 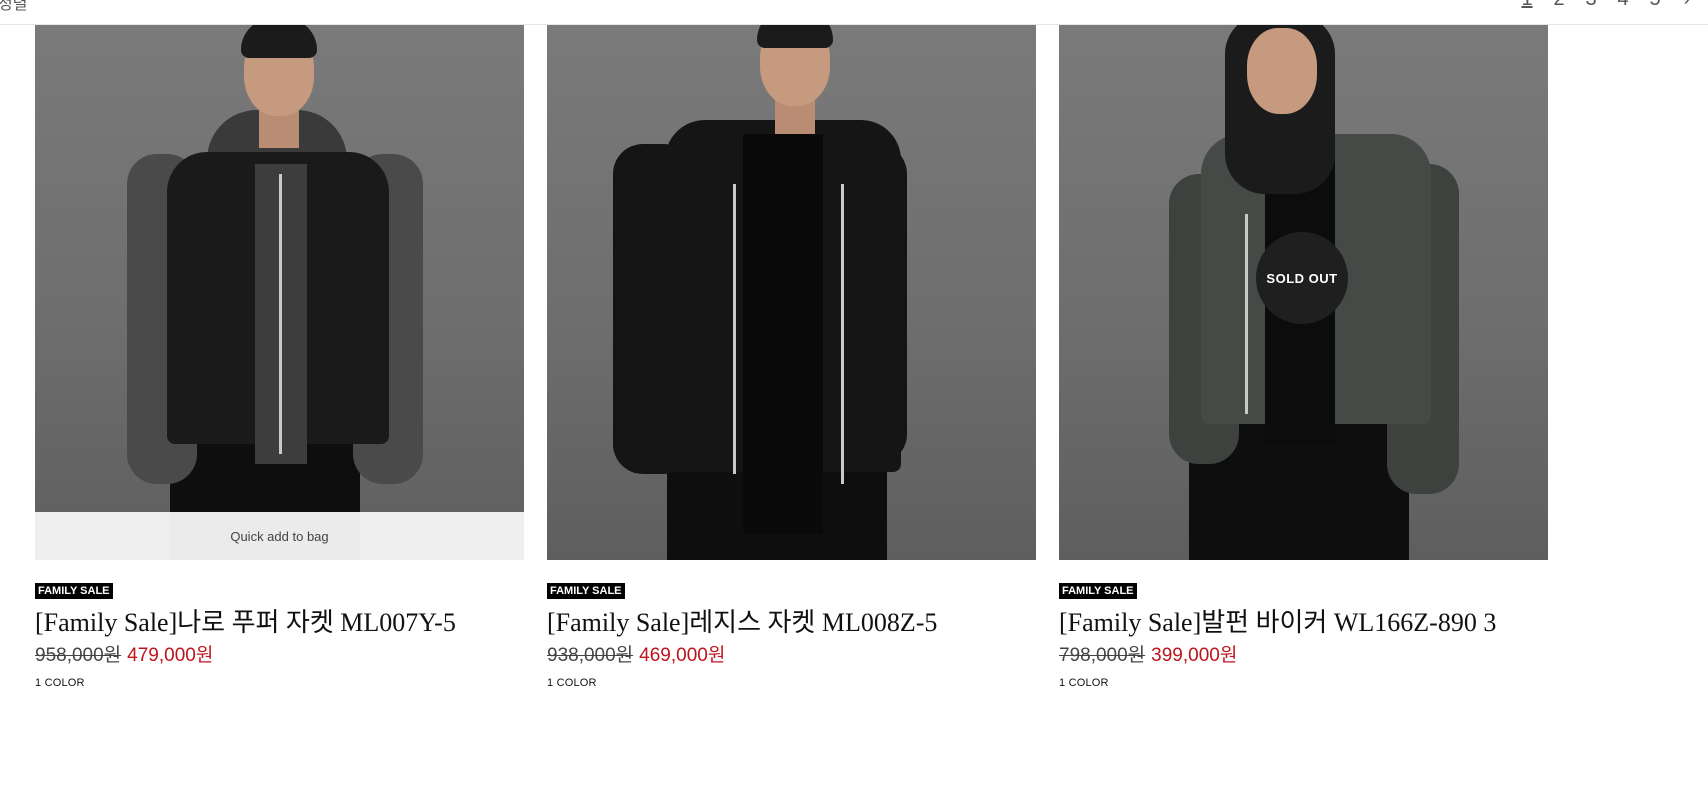 What do you see at coordinates (590, 655) in the screenshot?
I see `original-price: 938,000원` at bounding box center [590, 655].